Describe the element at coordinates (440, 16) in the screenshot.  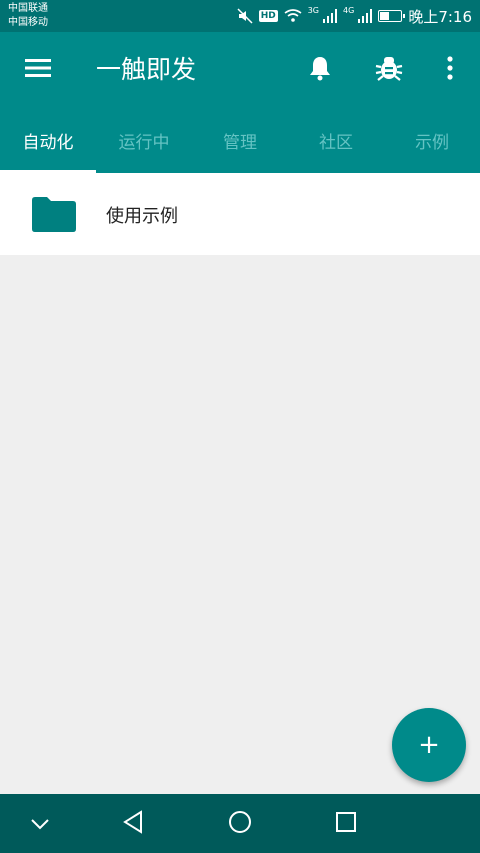
I see `clock: 晚上7:16` at that location.